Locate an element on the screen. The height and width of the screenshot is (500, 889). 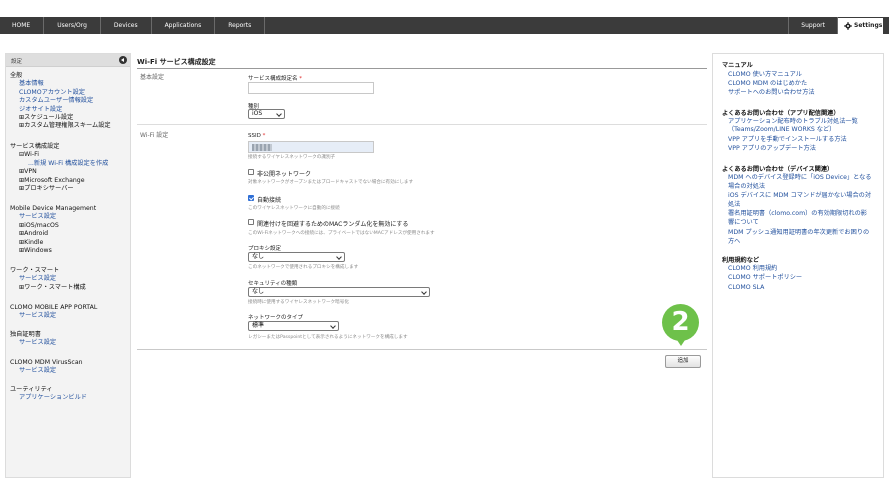
terms-link-sla: CLOMO SLA is located at coordinates (746, 288).